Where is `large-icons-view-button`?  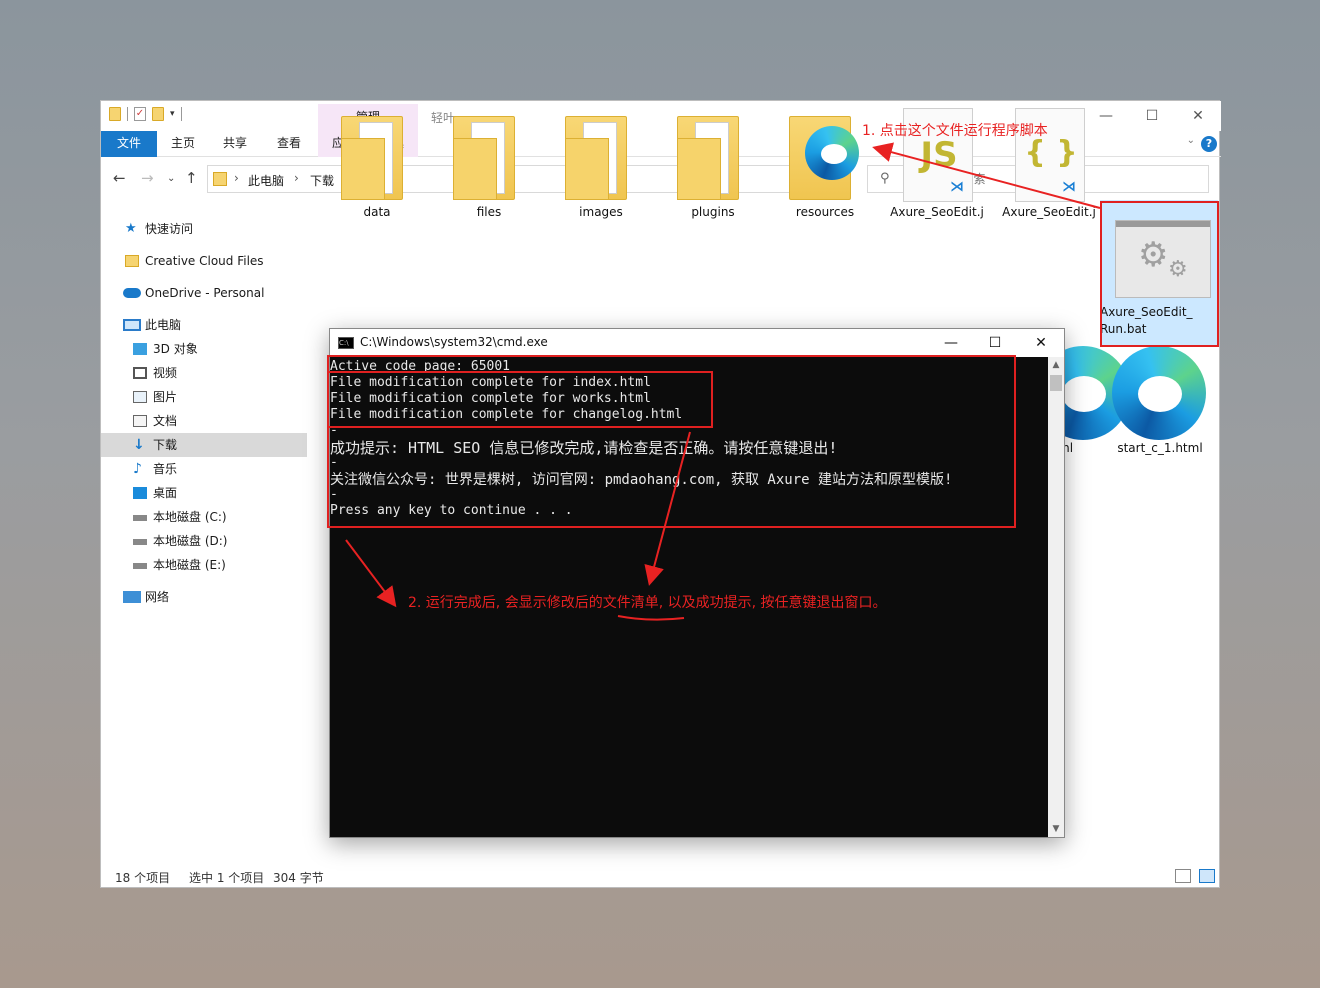
large-icons-view-button is located at coordinates (1207, 876).